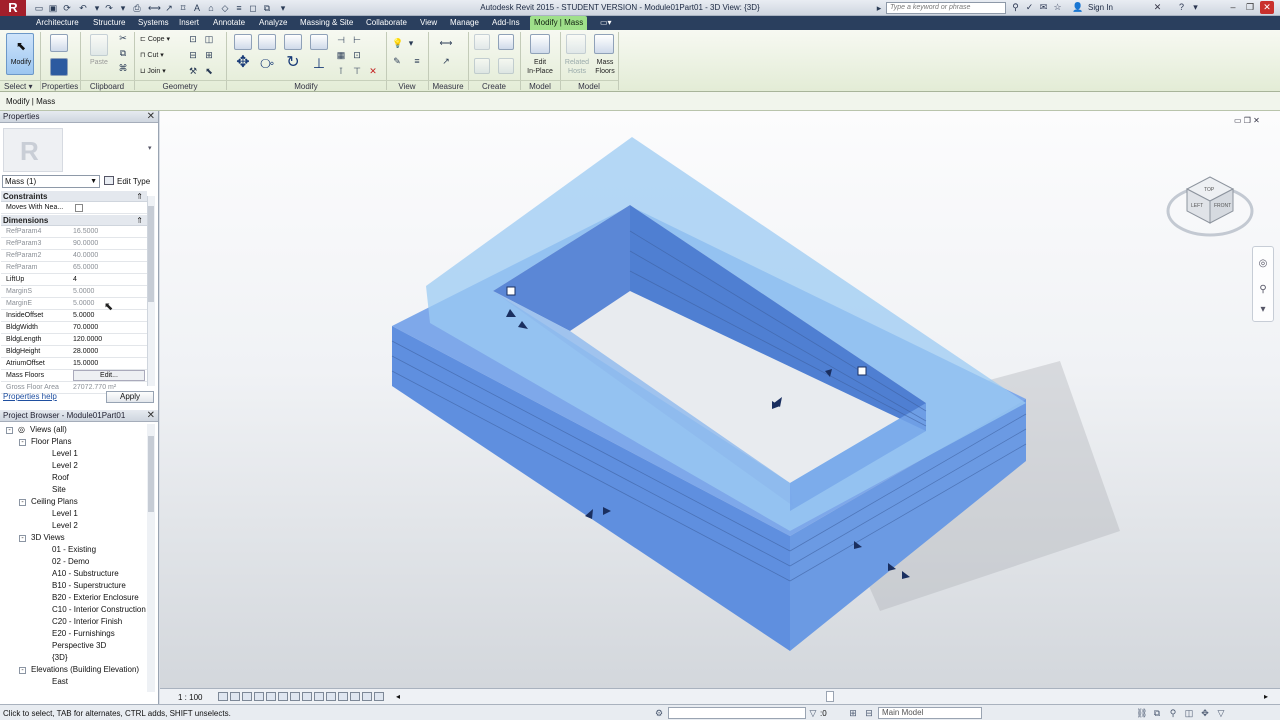 The height and width of the screenshot is (720, 1280). What do you see at coordinates (53, 8) in the screenshot?
I see `save-icon: ▣` at bounding box center [53, 8].